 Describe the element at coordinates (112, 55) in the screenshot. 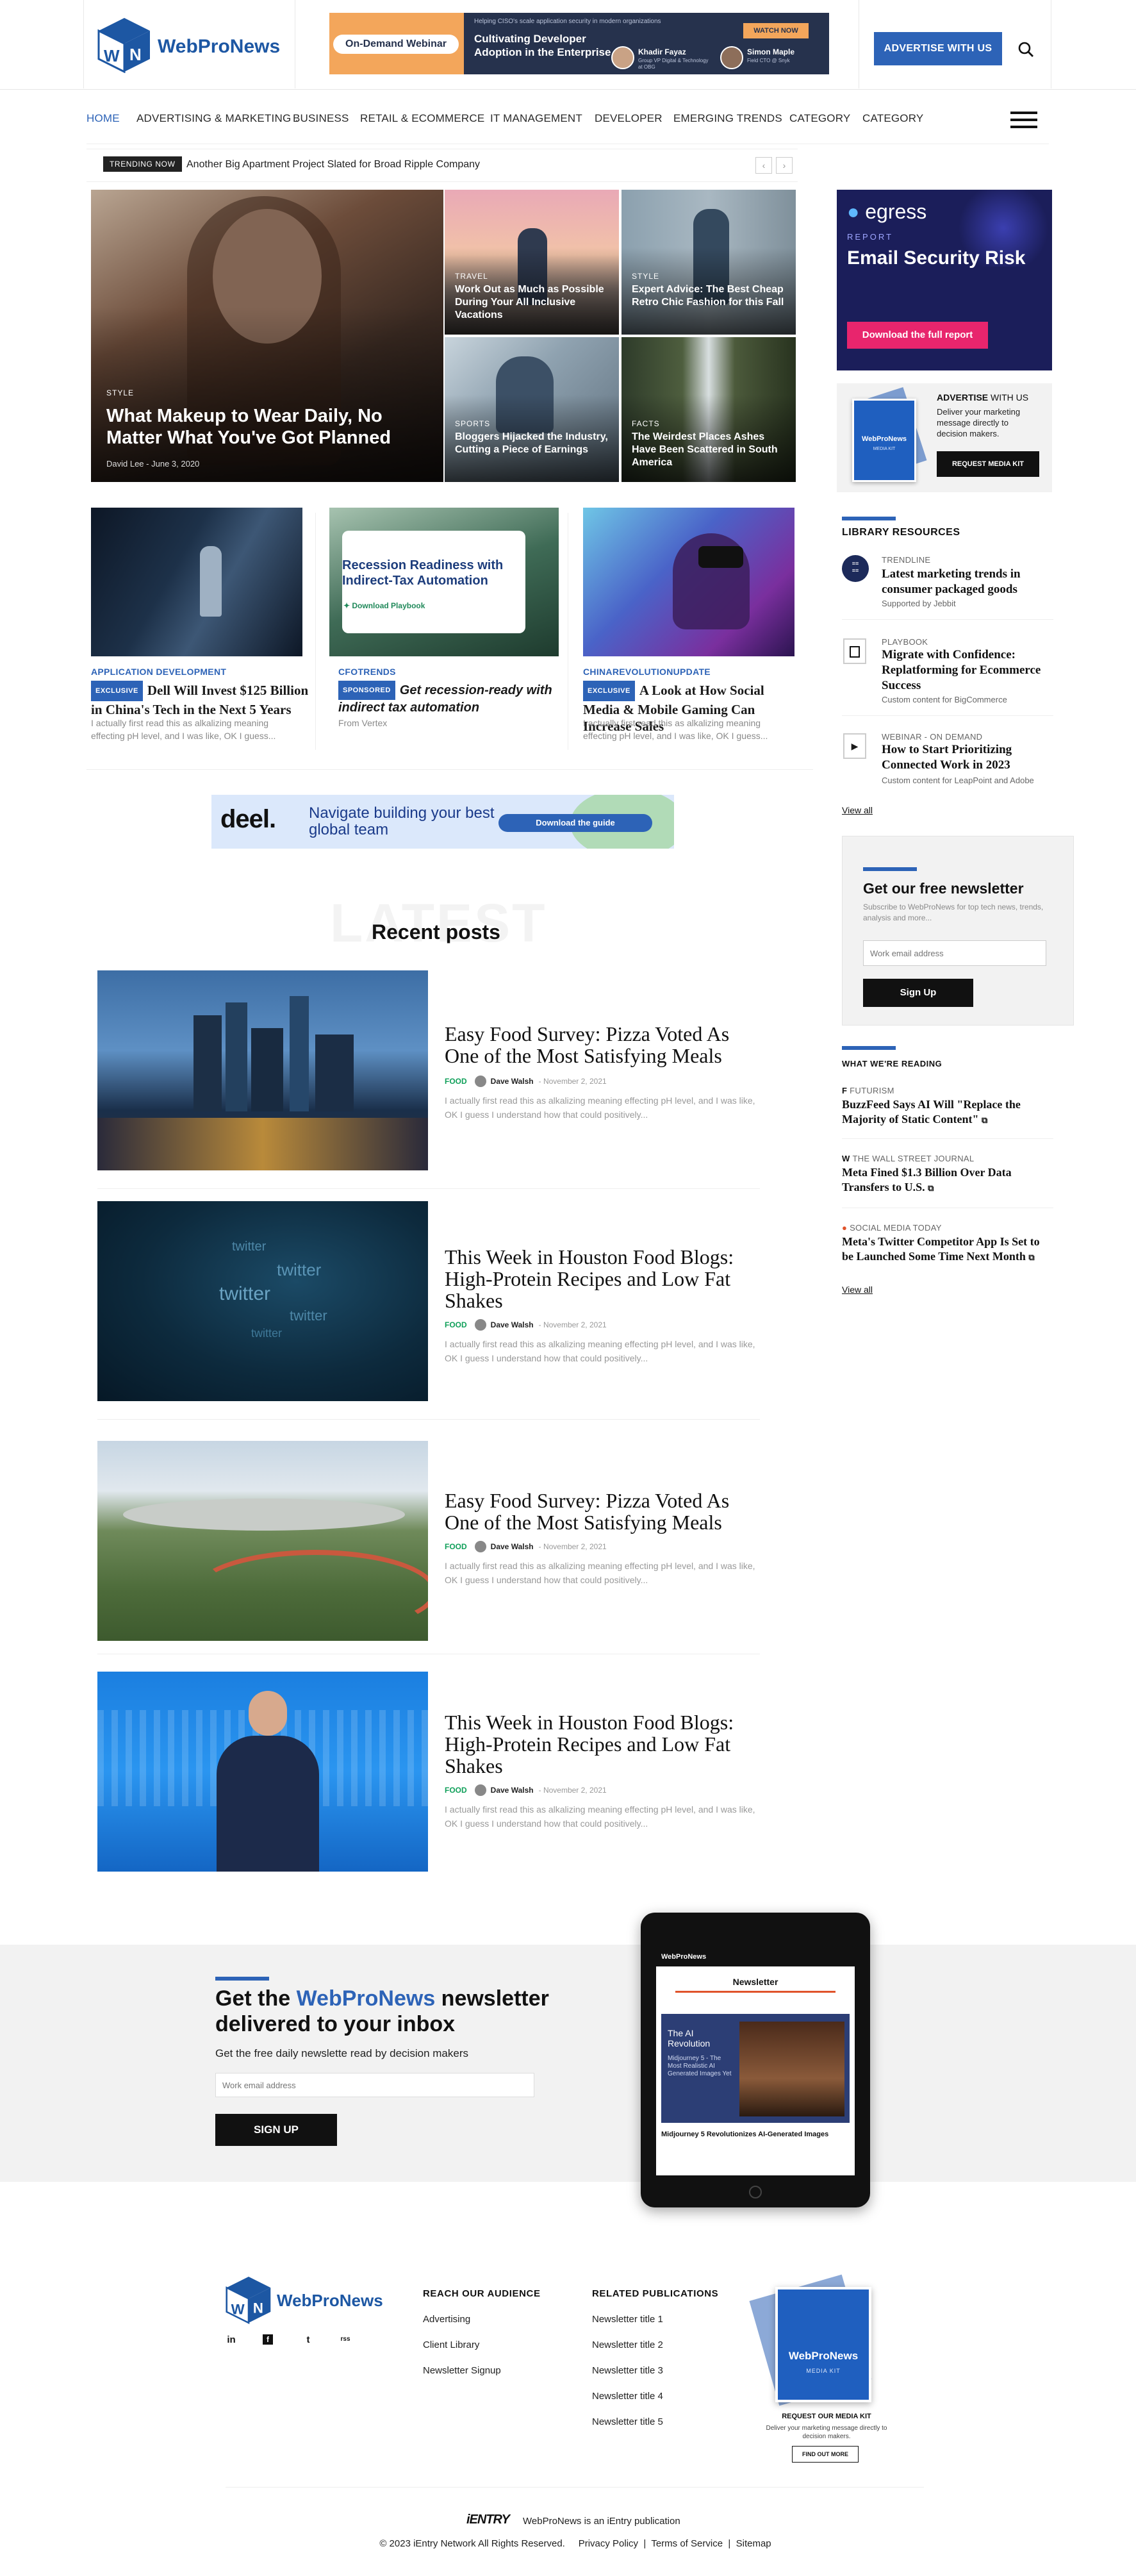

I see `svg-text: W` at that location.